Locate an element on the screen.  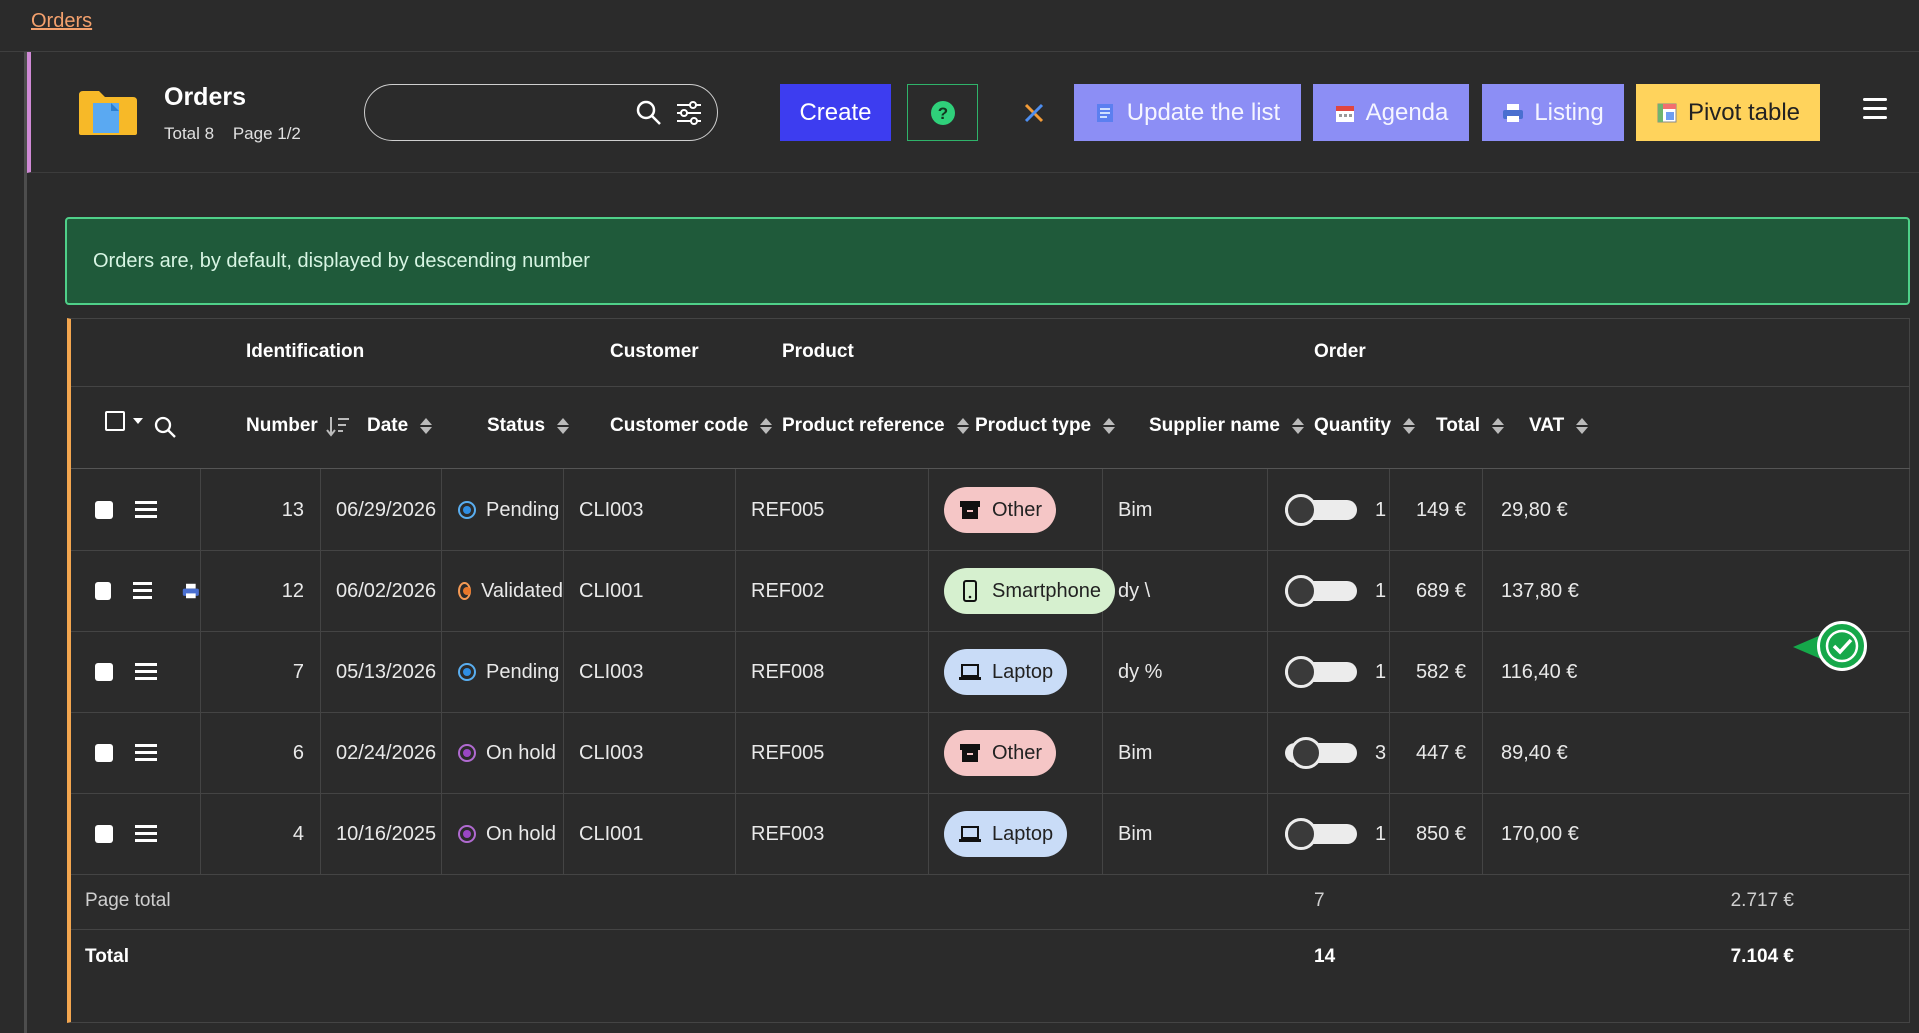
column-date: Date is located at coordinates (400, 426).